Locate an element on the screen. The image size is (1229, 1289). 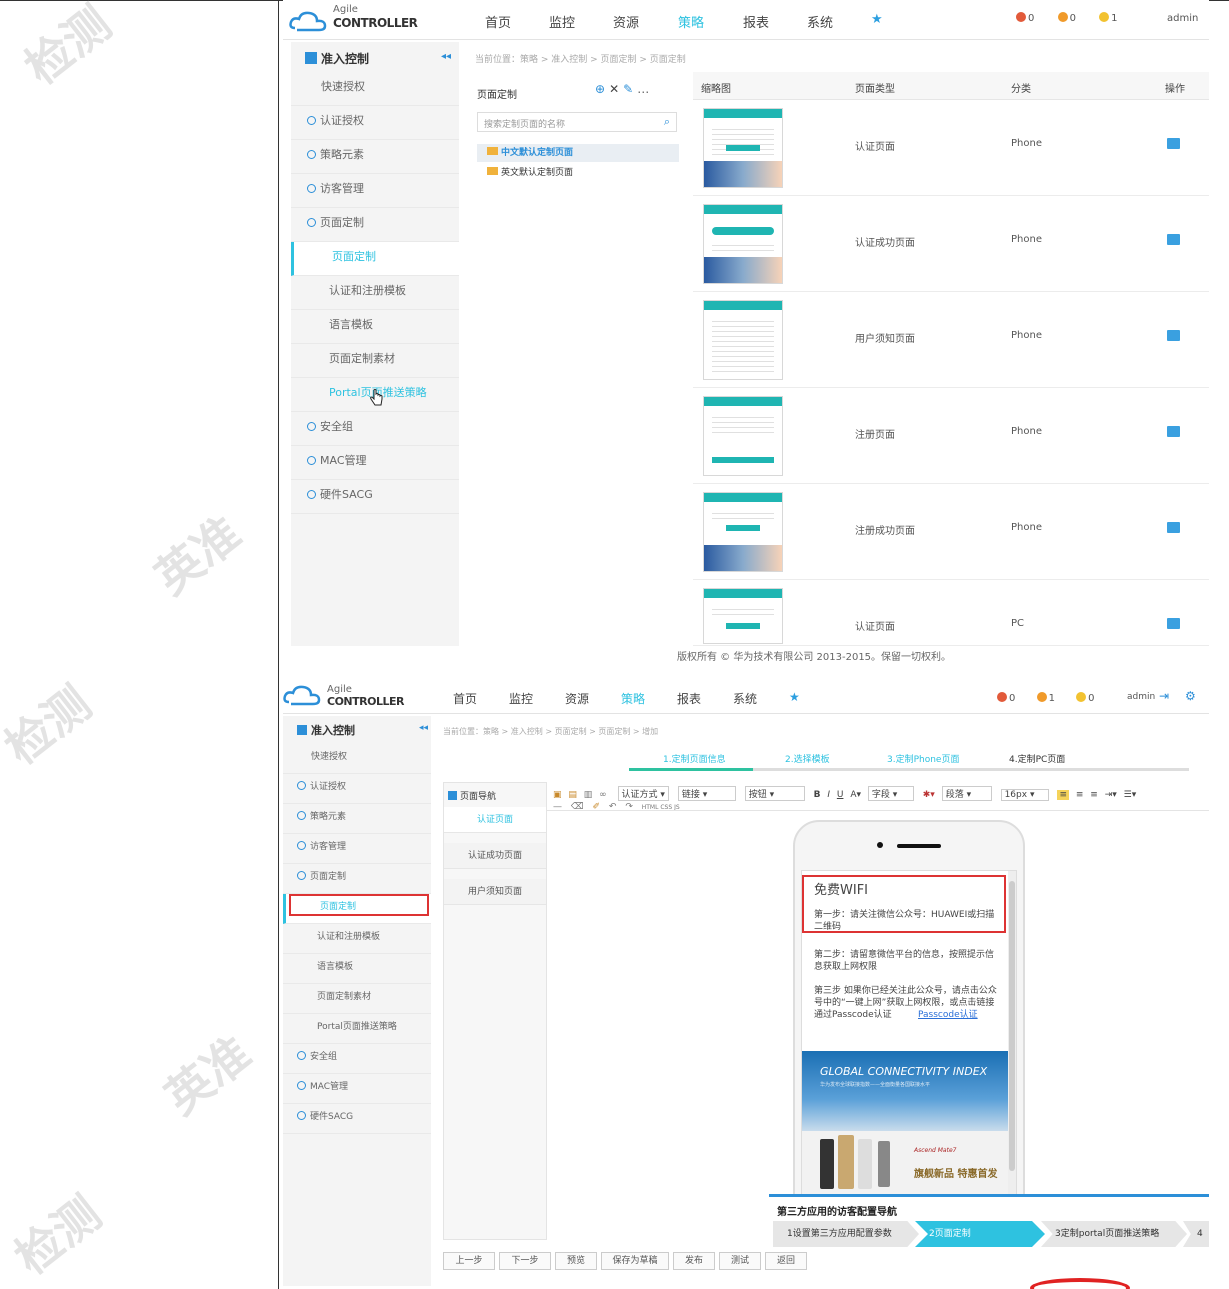
wizard-step-1: 1设置第三方应用配置参数 is located at coordinates (846, 1234).